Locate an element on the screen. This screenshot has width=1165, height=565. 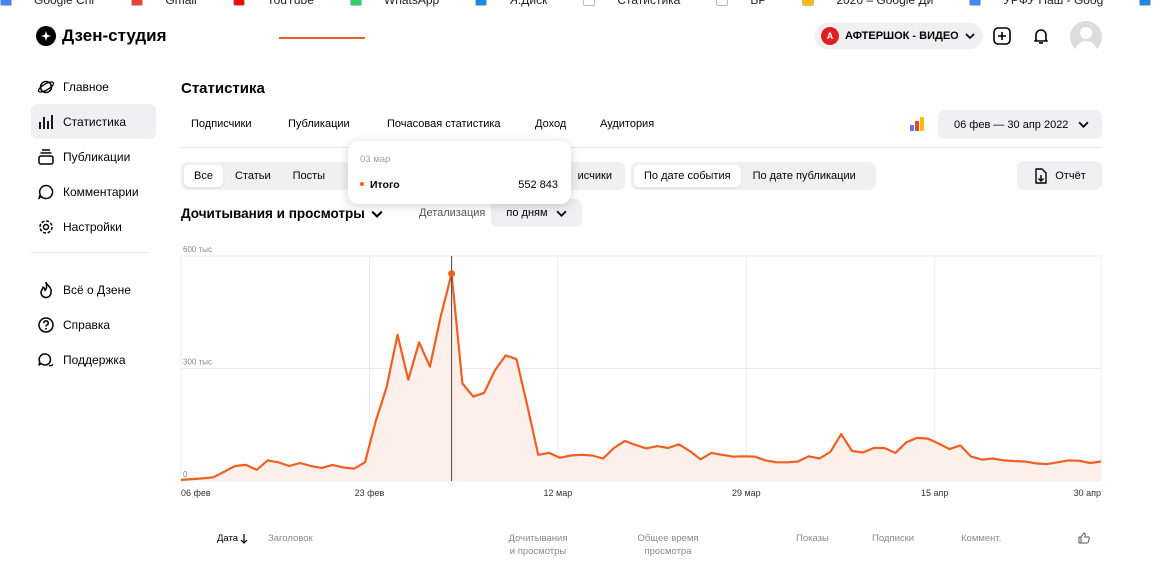
x-tick-label: 12 мар is located at coordinates (558, 493).